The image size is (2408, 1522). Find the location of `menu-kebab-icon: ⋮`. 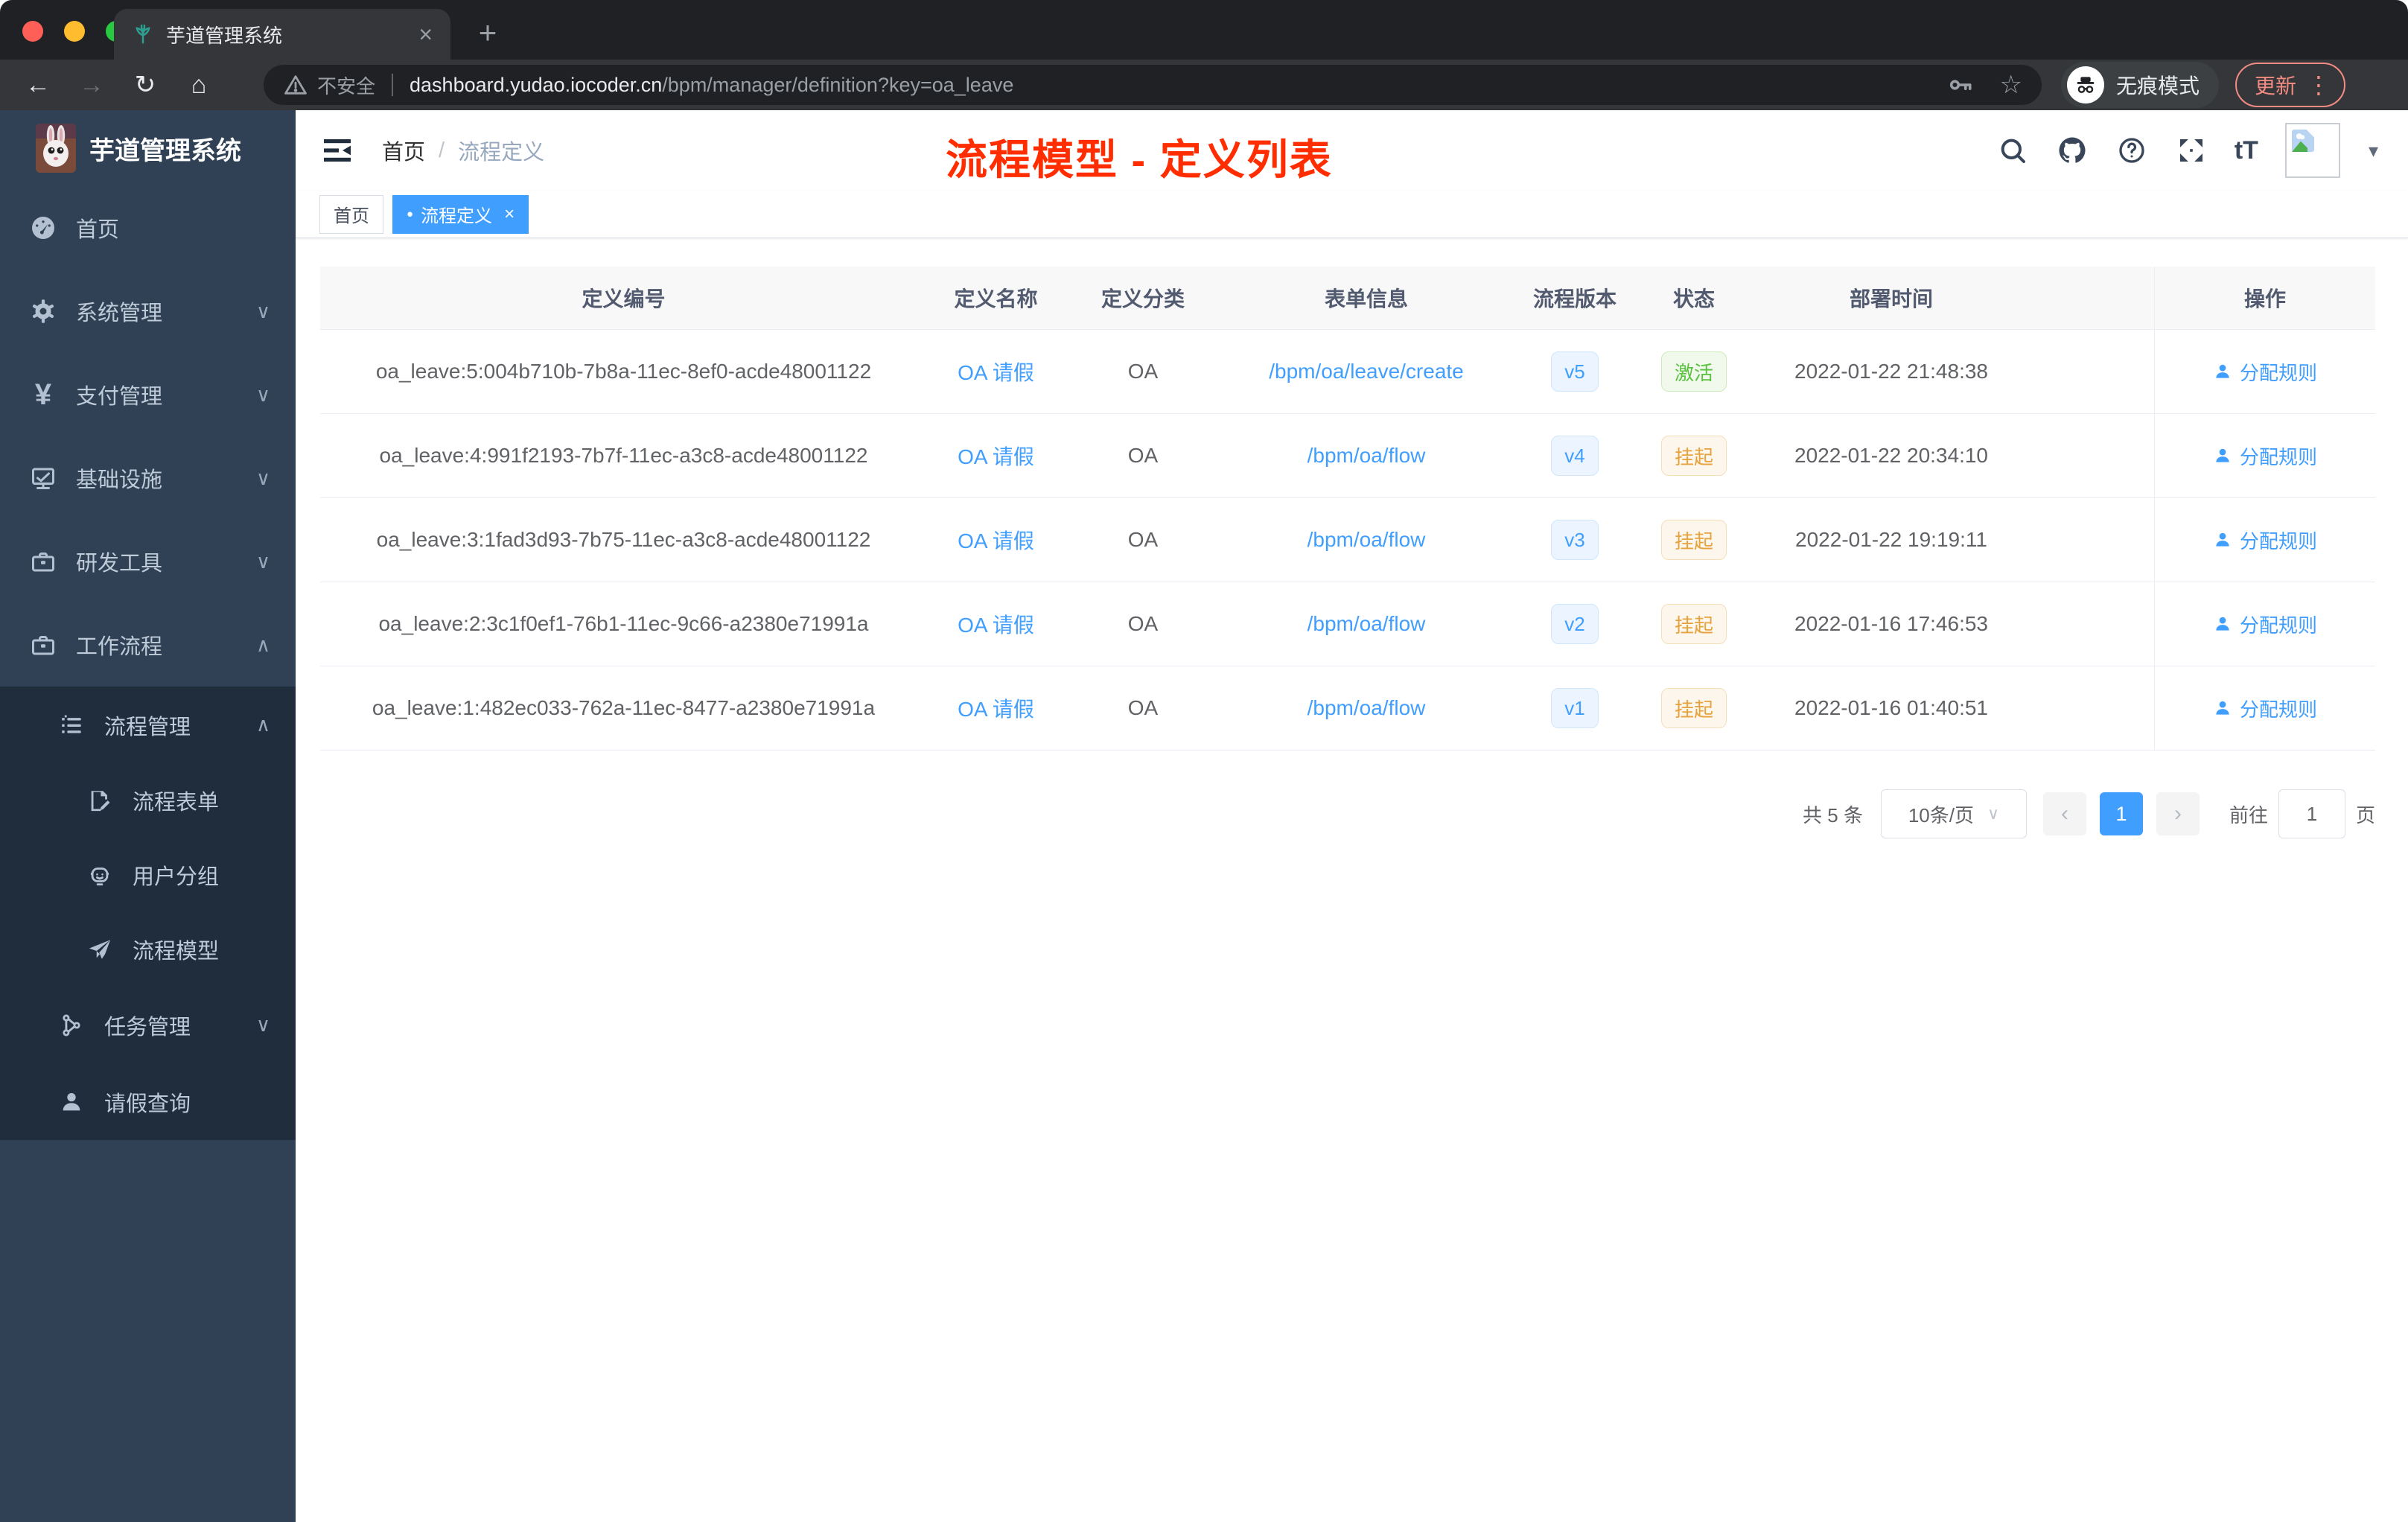

menu-kebab-icon: ⋮ is located at coordinates (2319, 85).